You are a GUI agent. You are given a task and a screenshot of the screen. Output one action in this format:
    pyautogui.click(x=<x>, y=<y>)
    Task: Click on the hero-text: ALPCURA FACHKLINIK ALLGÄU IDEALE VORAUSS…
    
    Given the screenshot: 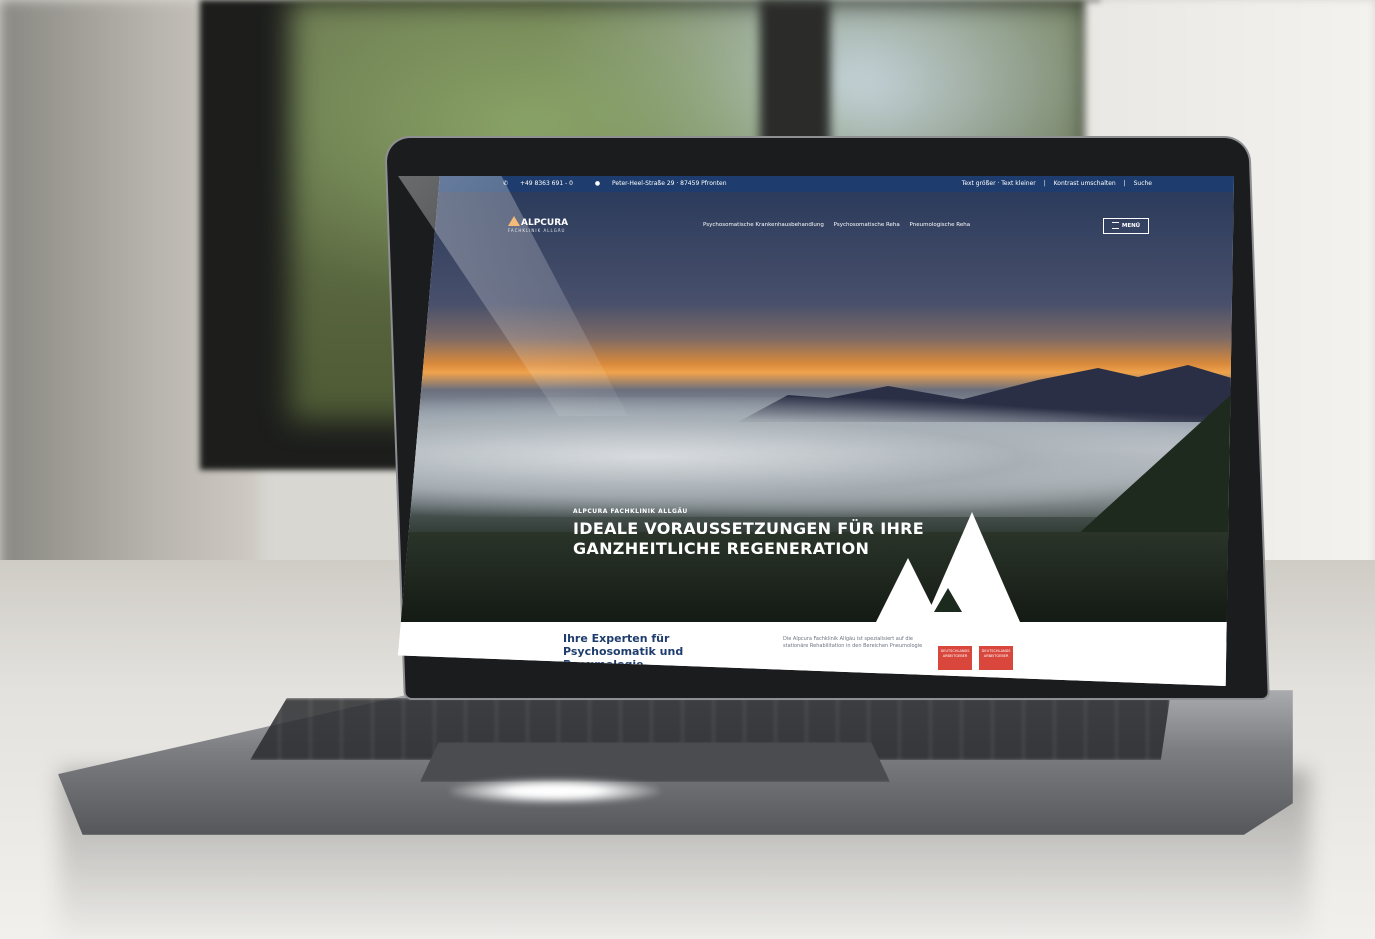 What is the action you would take?
    pyautogui.click(x=748, y=533)
    